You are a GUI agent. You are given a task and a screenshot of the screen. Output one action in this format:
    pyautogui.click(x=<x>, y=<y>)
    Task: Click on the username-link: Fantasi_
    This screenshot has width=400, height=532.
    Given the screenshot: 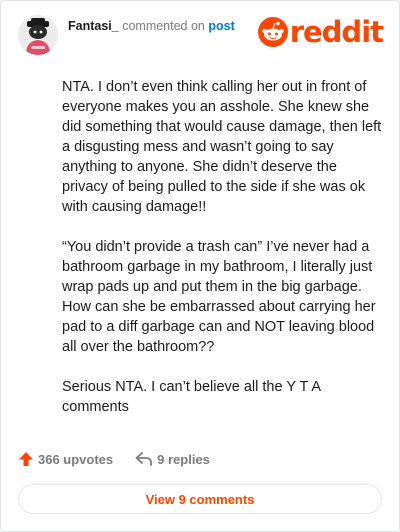 What is the action you would take?
    pyautogui.click(x=93, y=26)
    